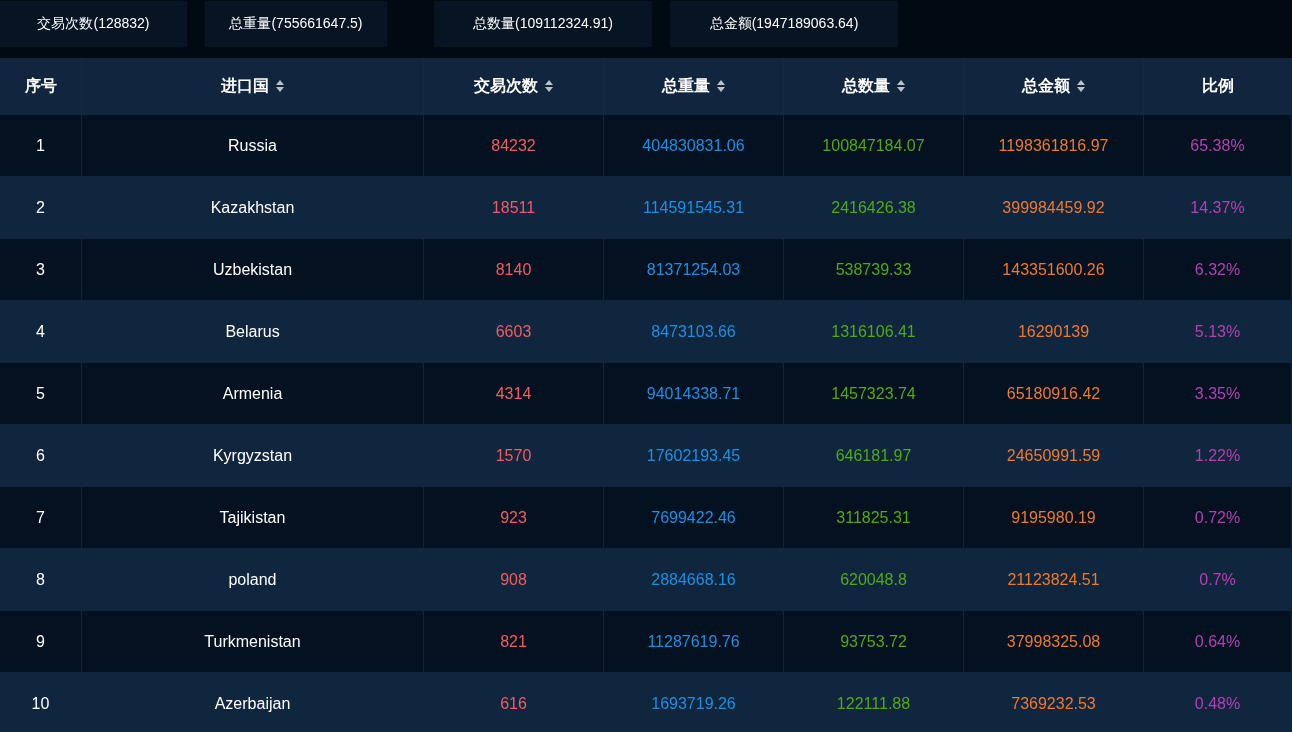 Image resolution: width=1292 pixels, height=732 pixels. Describe the element at coordinates (1054, 455) in the screenshot. I see `table-cell: 24650991.59` at that location.